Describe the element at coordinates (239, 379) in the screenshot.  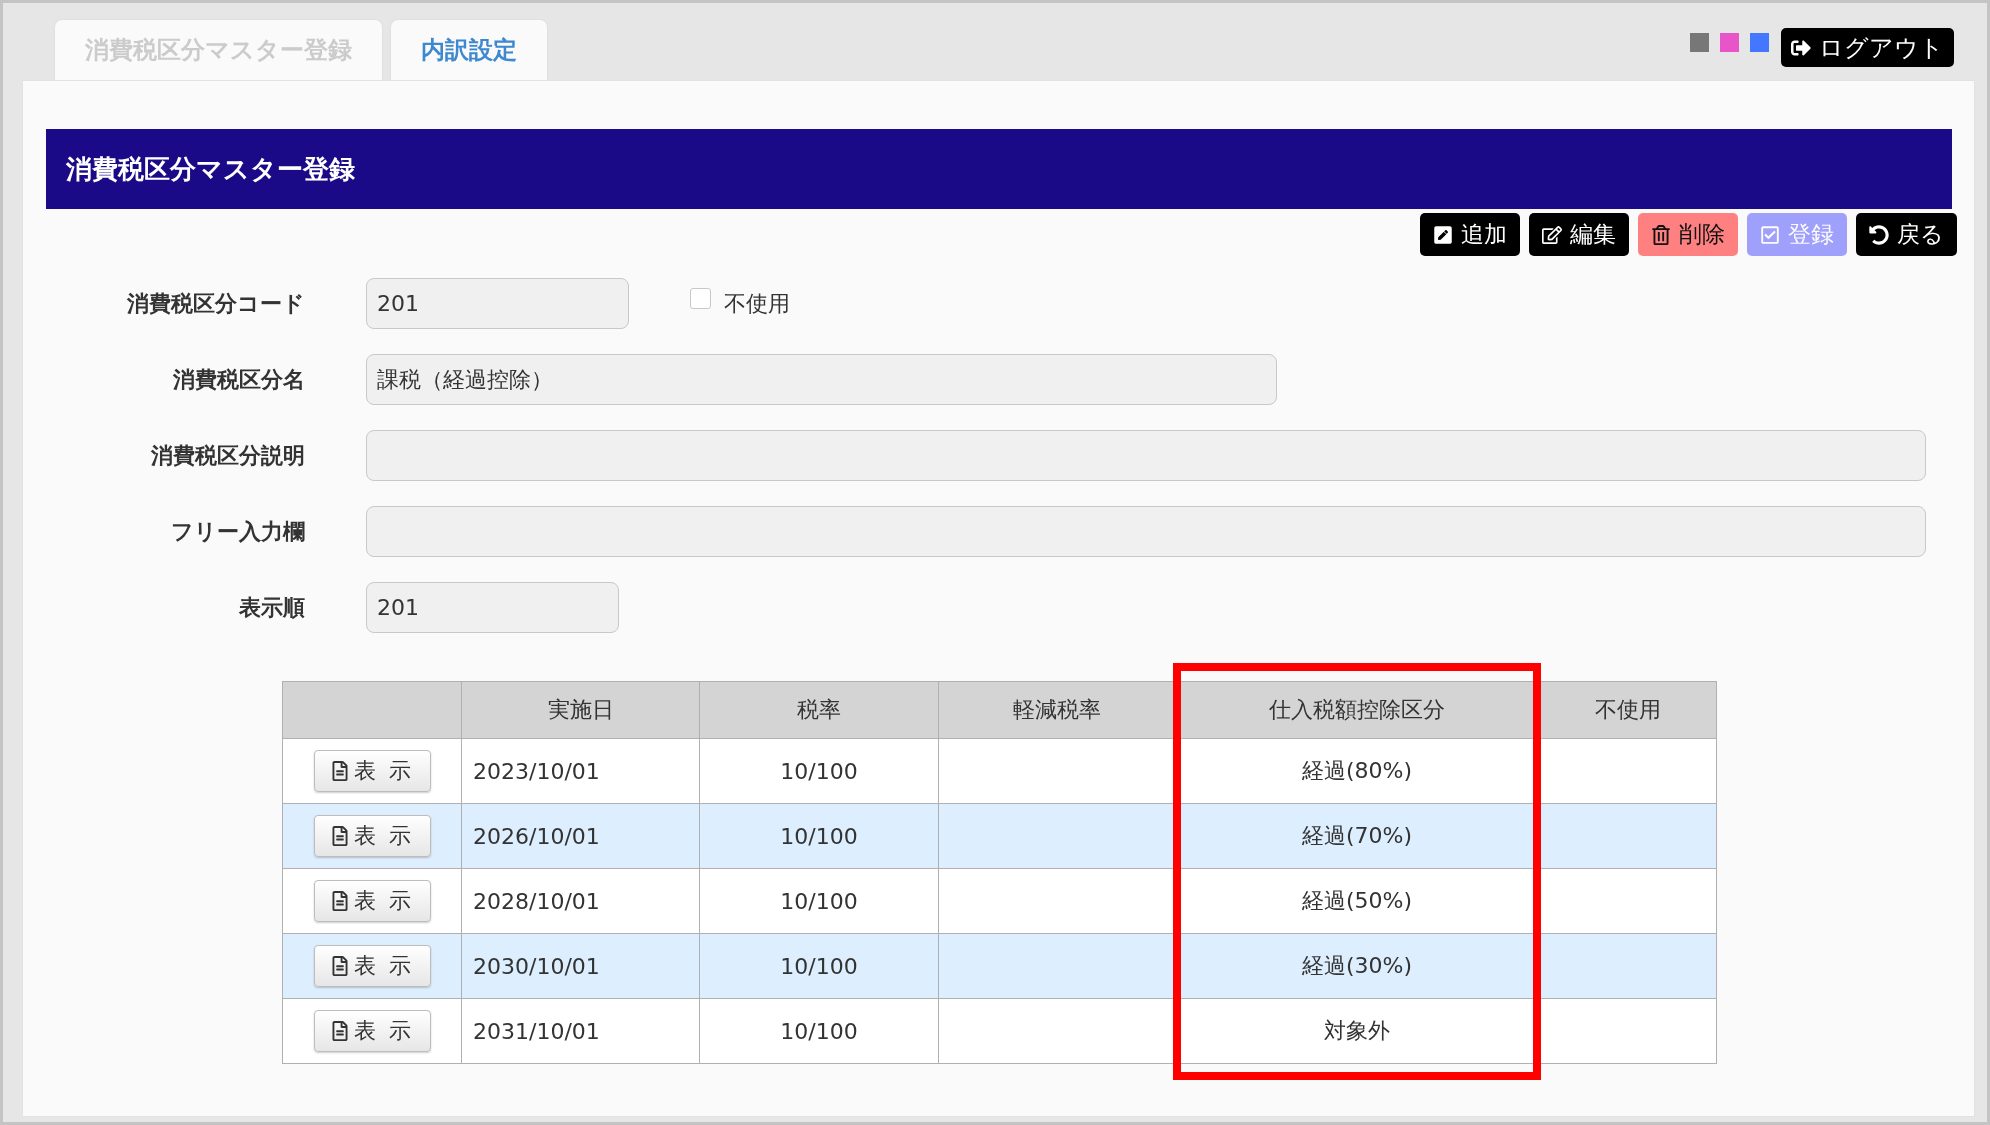
I see `field-label: 消費税区分名` at that location.